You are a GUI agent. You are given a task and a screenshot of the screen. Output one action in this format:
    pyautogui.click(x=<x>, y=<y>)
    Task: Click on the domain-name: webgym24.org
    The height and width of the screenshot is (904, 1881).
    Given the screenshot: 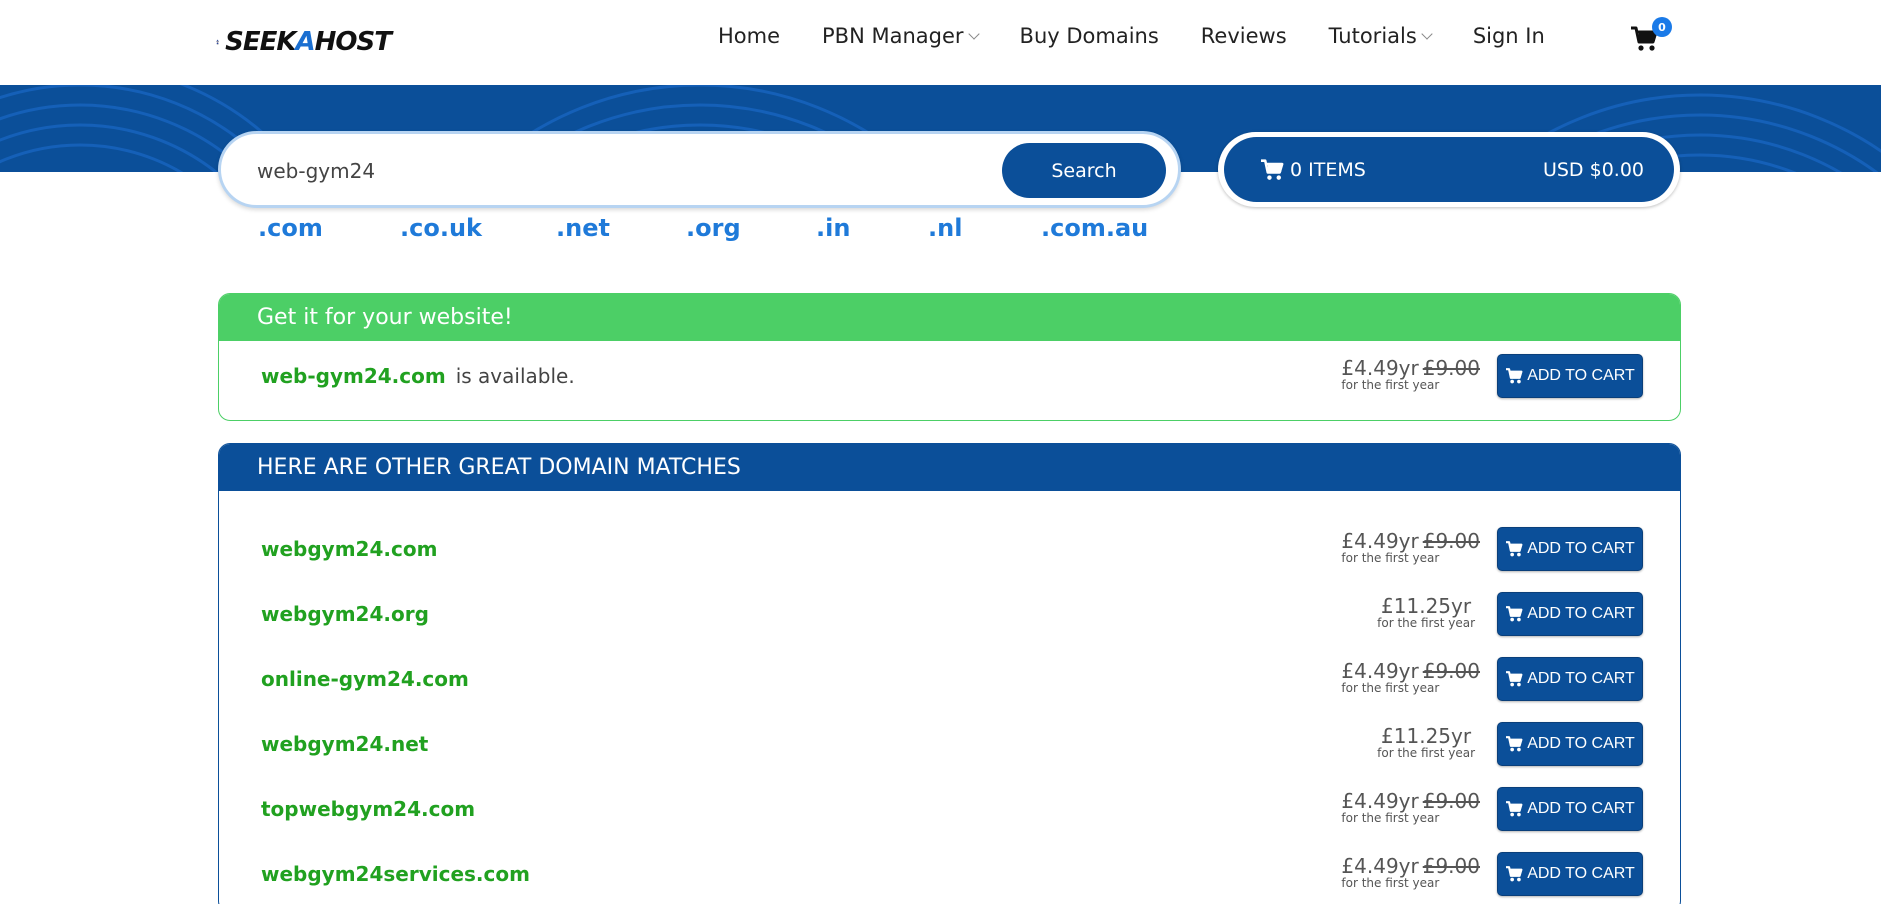 What is the action you would take?
    pyautogui.click(x=345, y=614)
    